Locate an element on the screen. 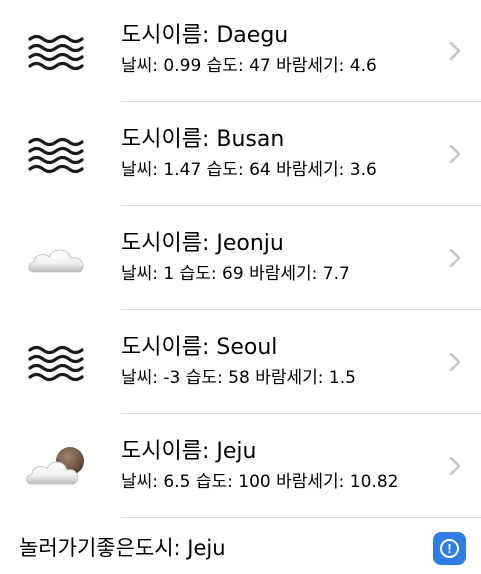 The image size is (481, 574). city-weather-detail: 날씨: 1.47 습도: 64 바람세기: 3.6 is located at coordinates (249, 170).